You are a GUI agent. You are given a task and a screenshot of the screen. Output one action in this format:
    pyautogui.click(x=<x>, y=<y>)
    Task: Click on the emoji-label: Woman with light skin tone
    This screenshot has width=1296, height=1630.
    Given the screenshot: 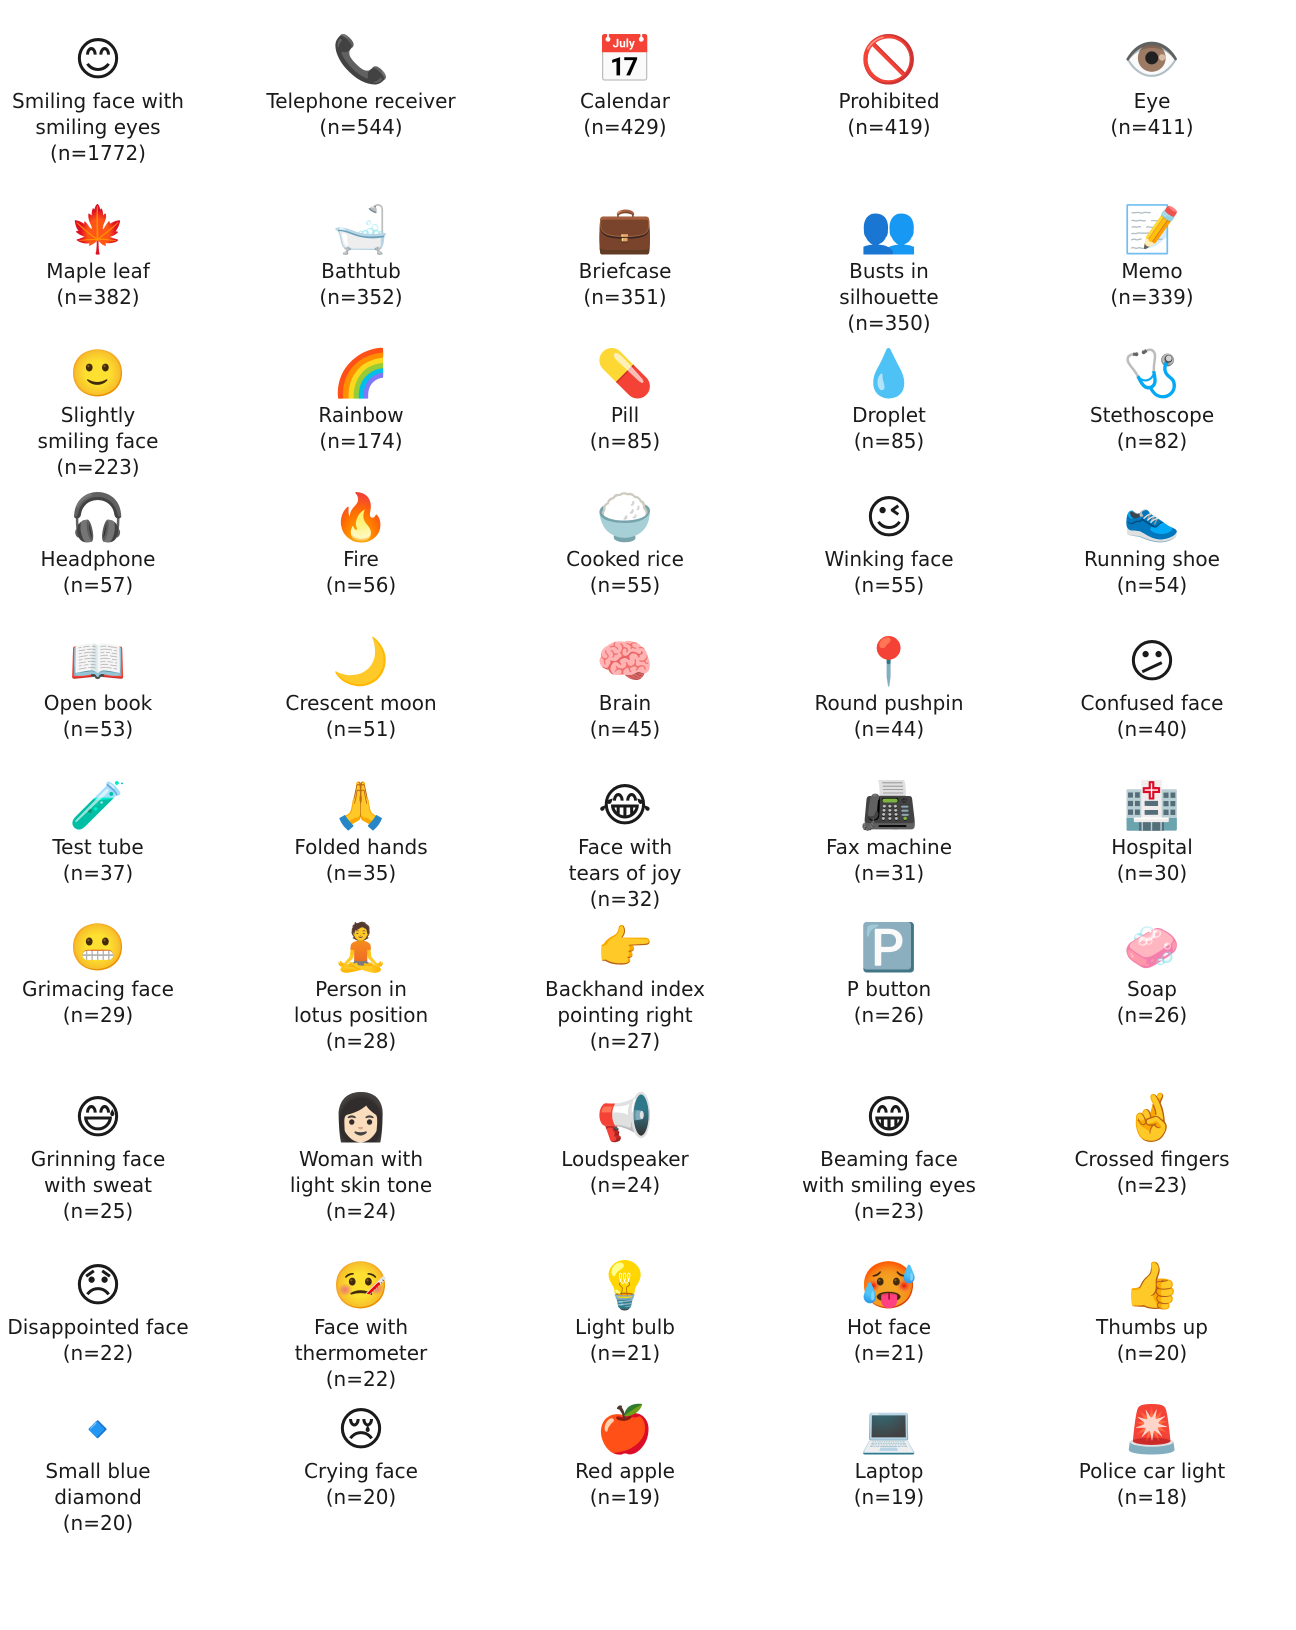 What is the action you would take?
    pyautogui.click(x=361, y=1172)
    